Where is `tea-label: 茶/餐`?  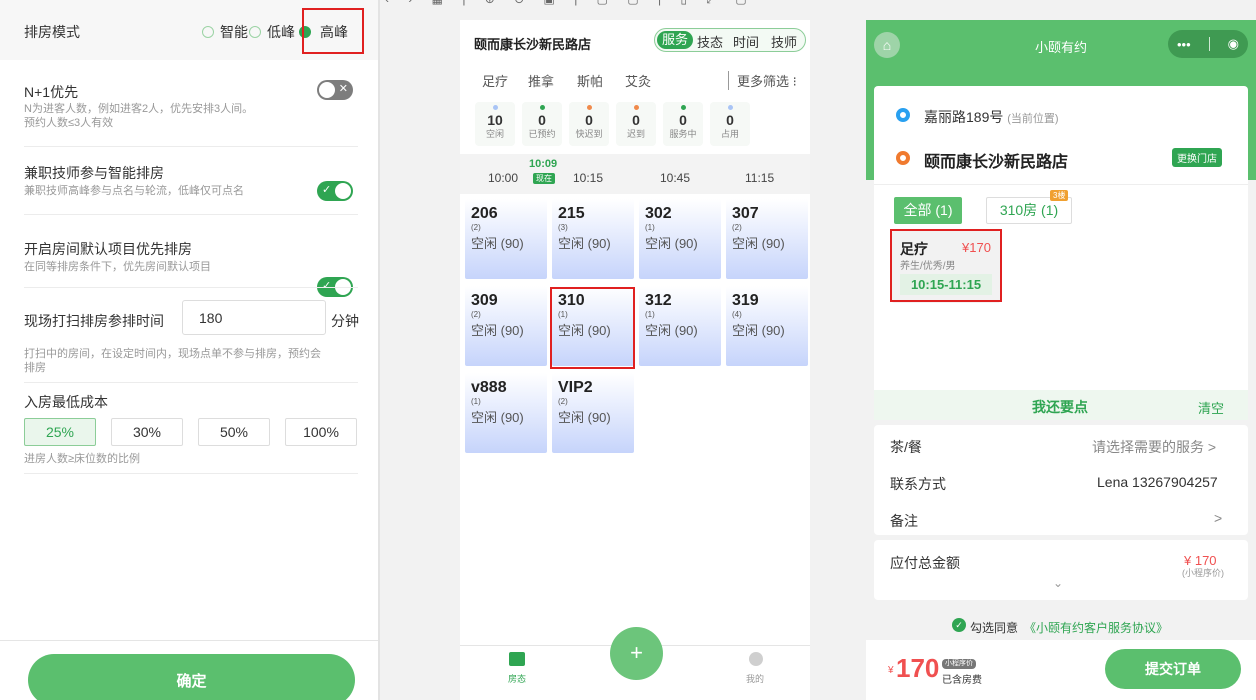
tea-label: 茶/餐 is located at coordinates (906, 447).